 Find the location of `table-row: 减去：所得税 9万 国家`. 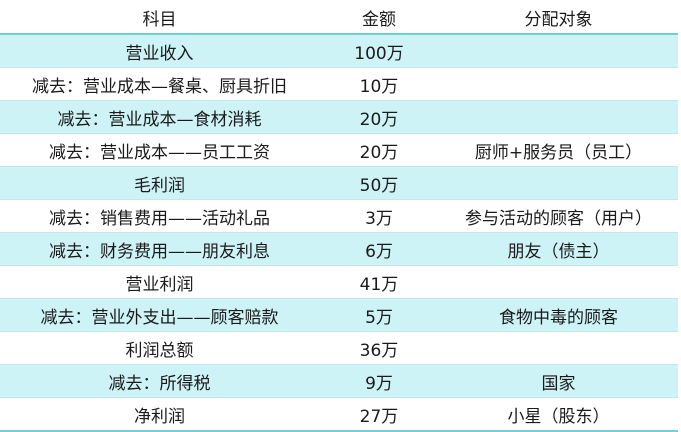

table-row: 减去：所得税 9万 国家 is located at coordinates (339, 381).